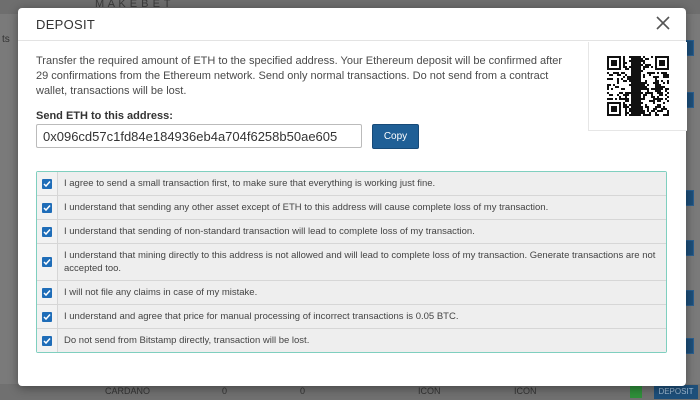 The height and width of the screenshot is (400, 700). I want to click on send-address-label: Send ETH to this address:, so click(104, 116).